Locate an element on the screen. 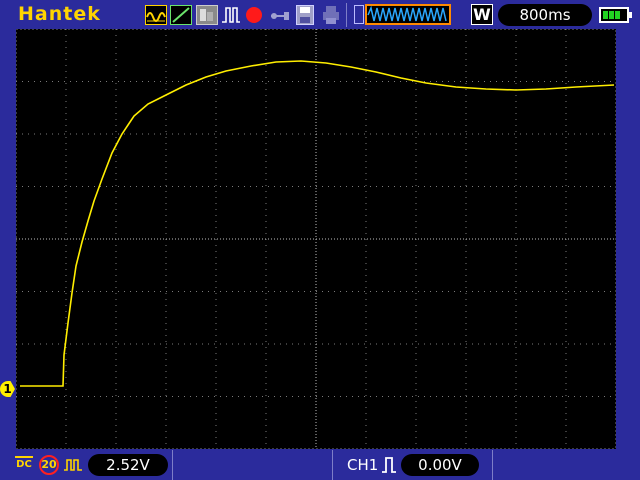 The height and width of the screenshot is (480, 640). persistence-icon is located at coordinates (207, 15).